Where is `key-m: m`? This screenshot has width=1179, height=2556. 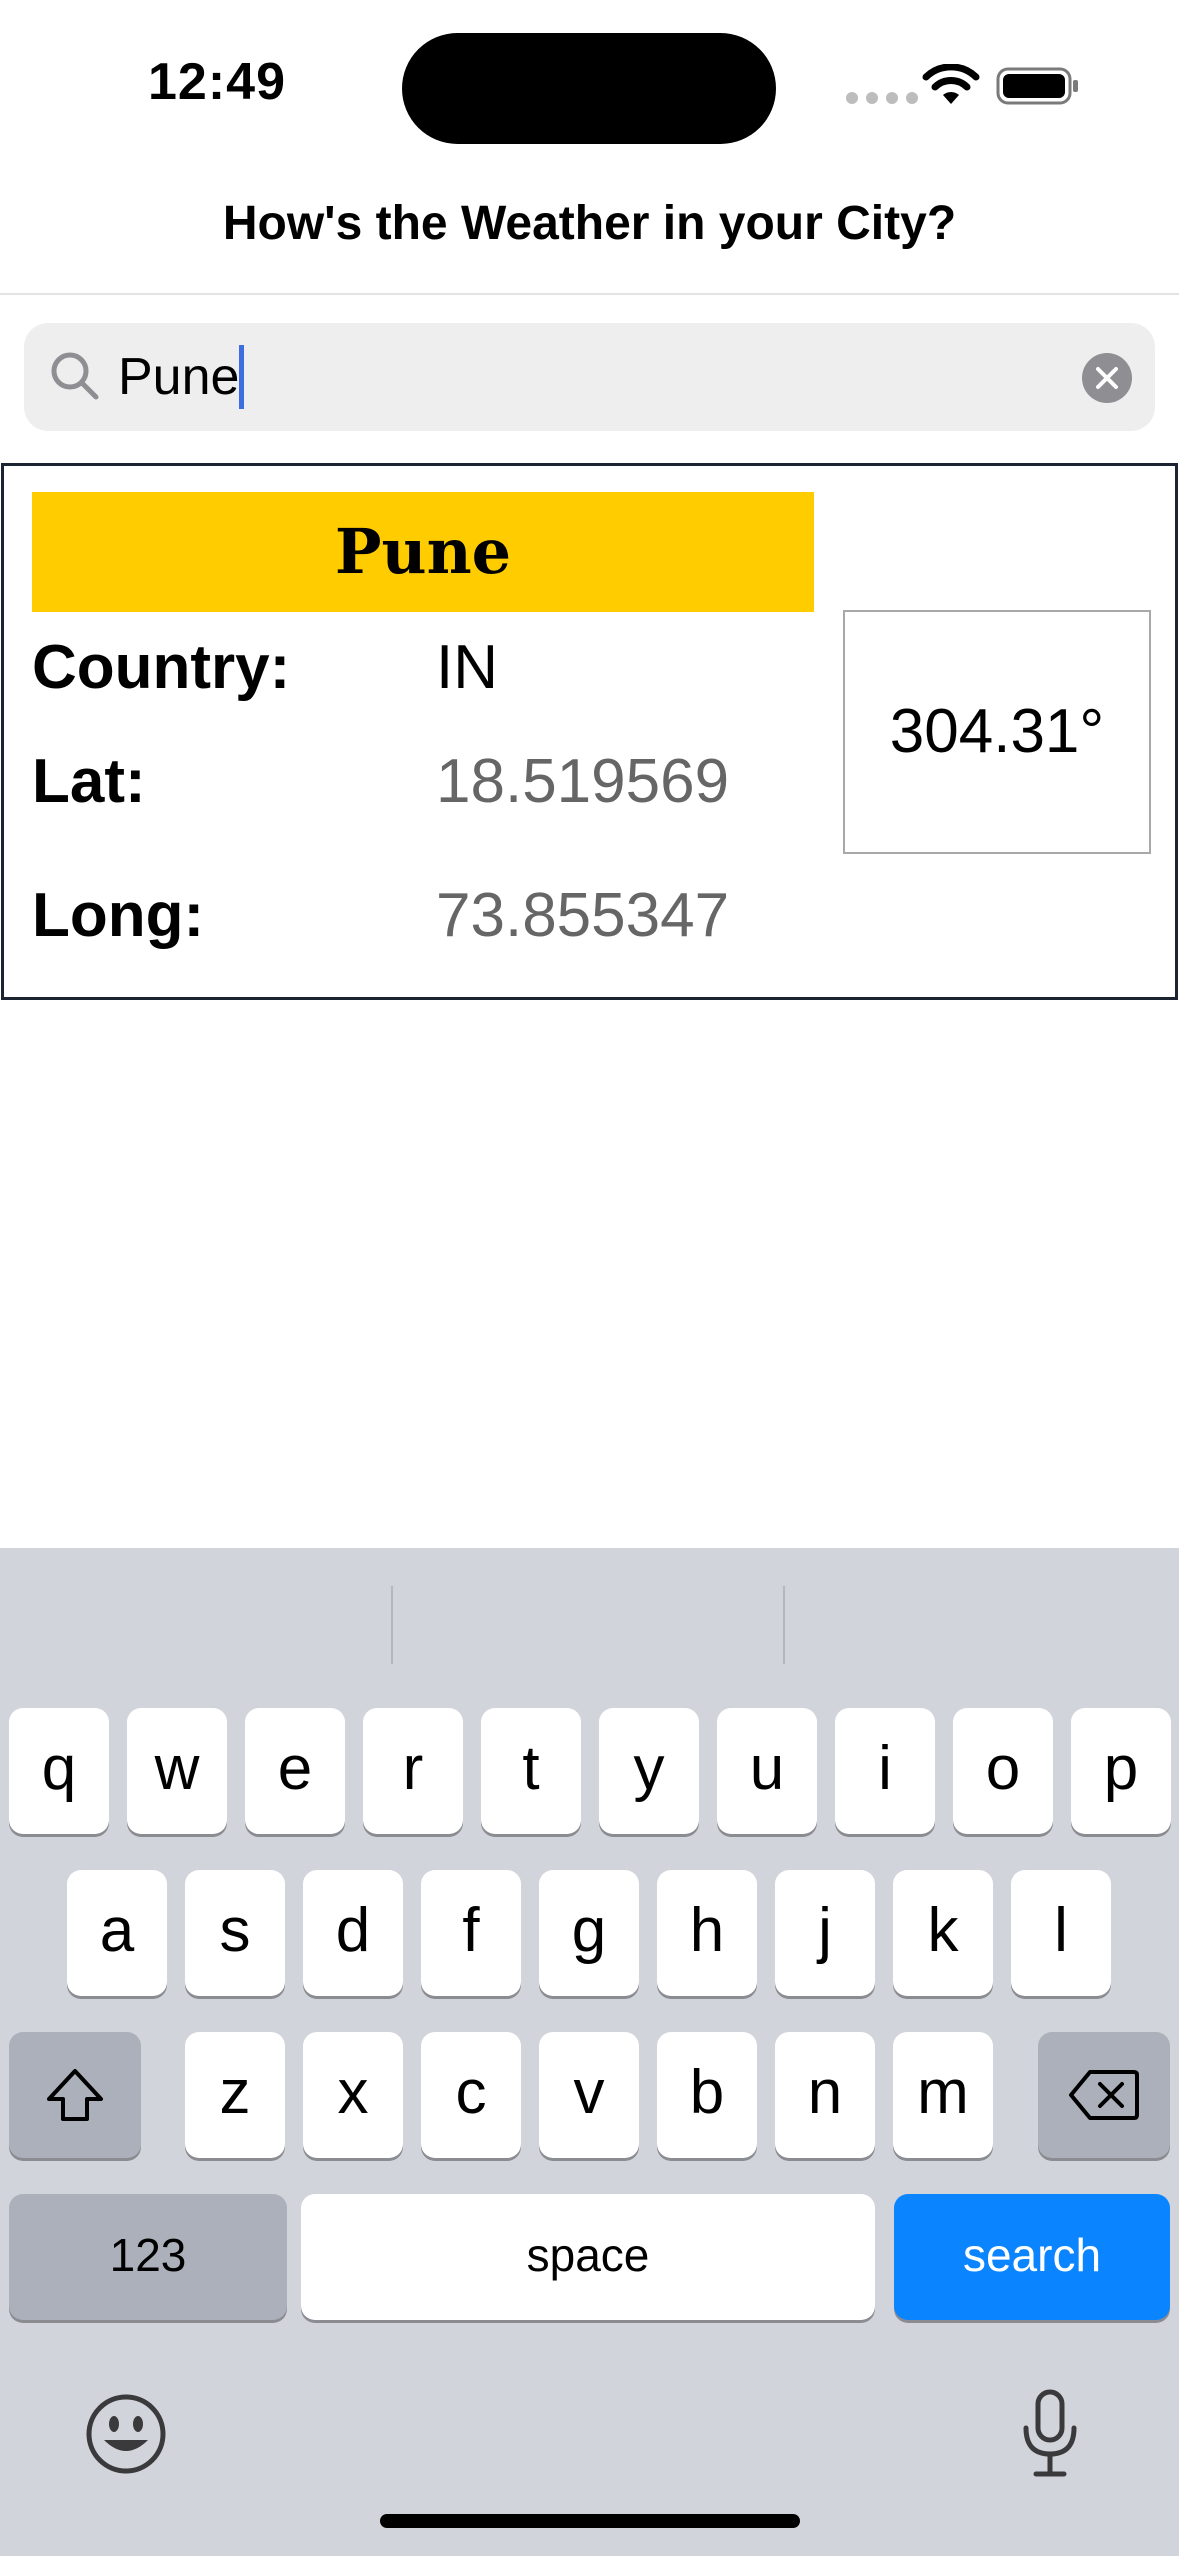 key-m: m is located at coordinates (943, 2095).